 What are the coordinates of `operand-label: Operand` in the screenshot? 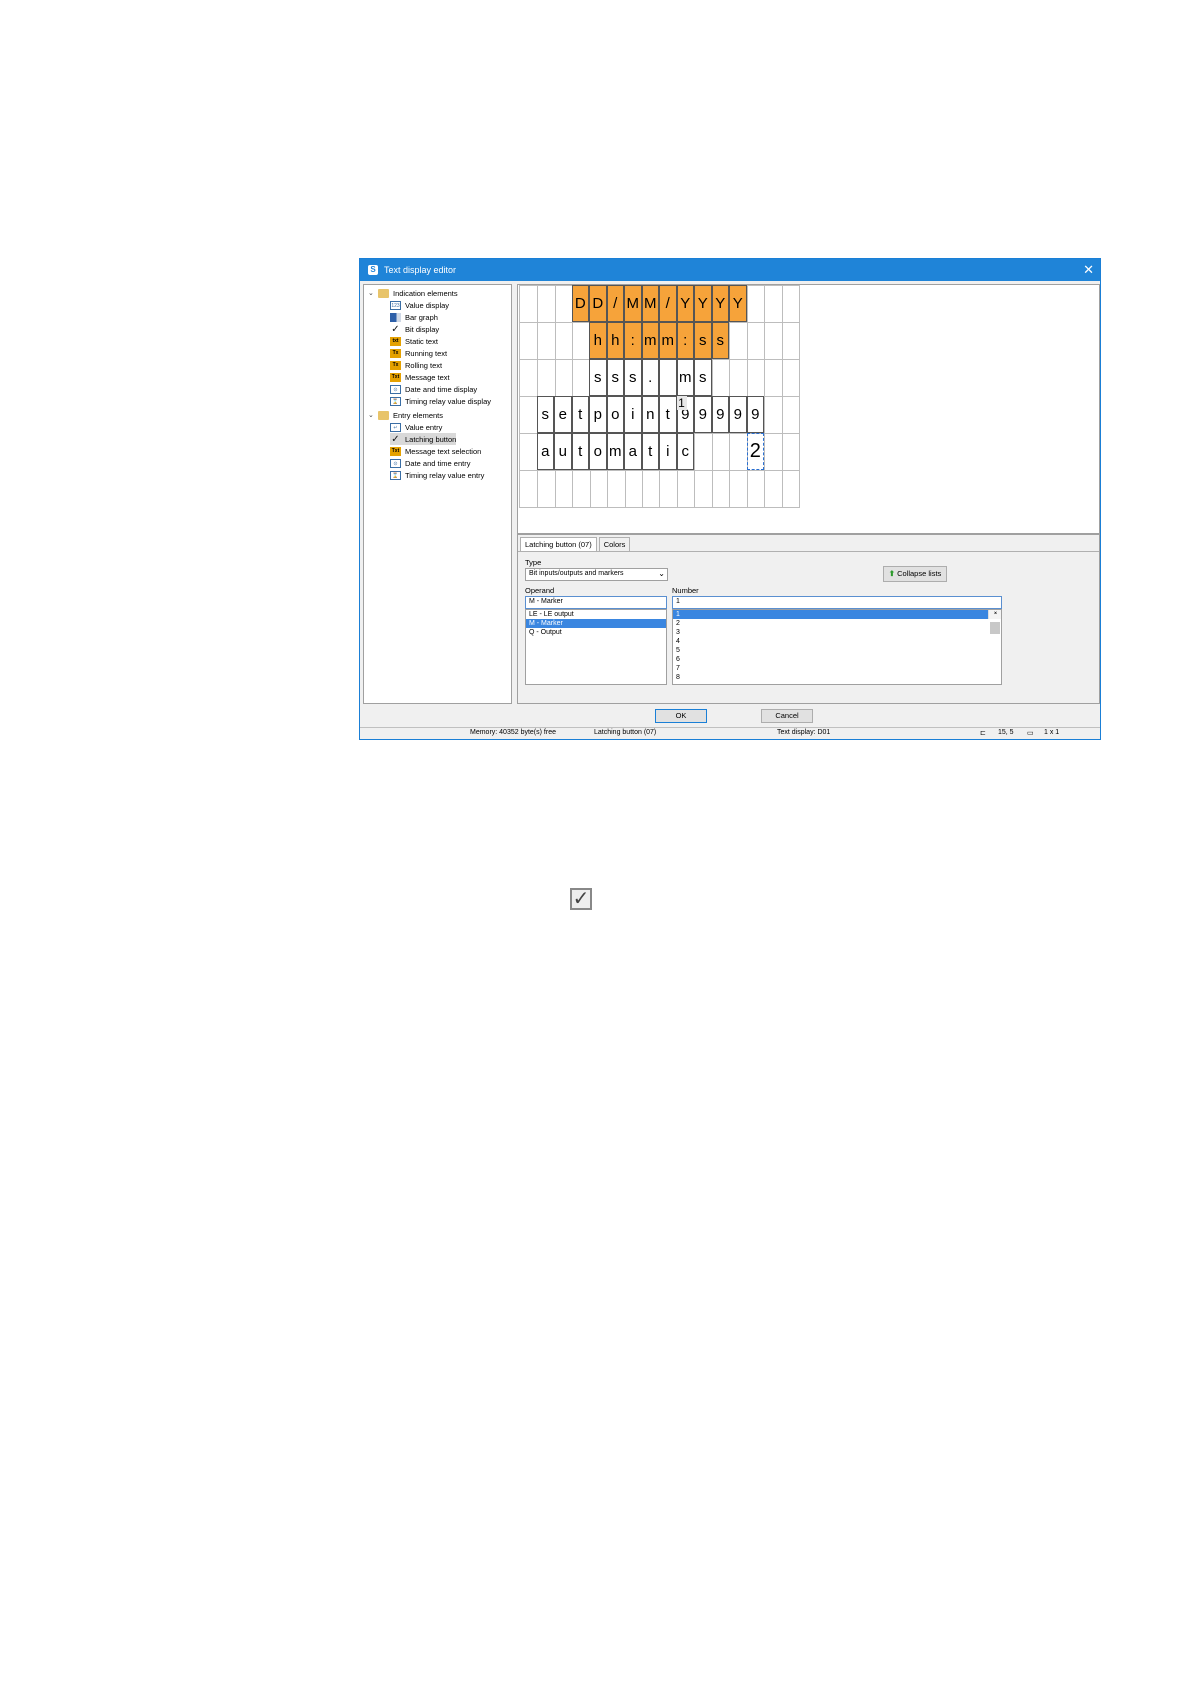 It's located at (540, 590).